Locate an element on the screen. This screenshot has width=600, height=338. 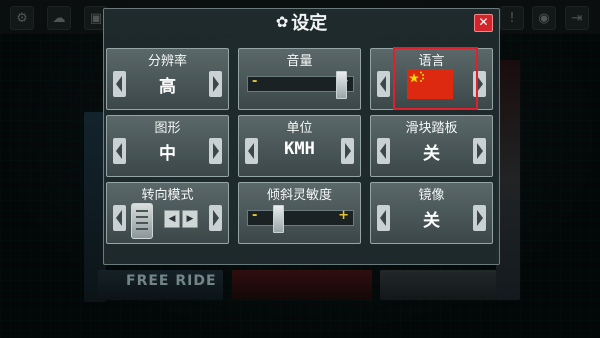
steering-mode-label: 转向模式 is located at coordinates (167, 195).